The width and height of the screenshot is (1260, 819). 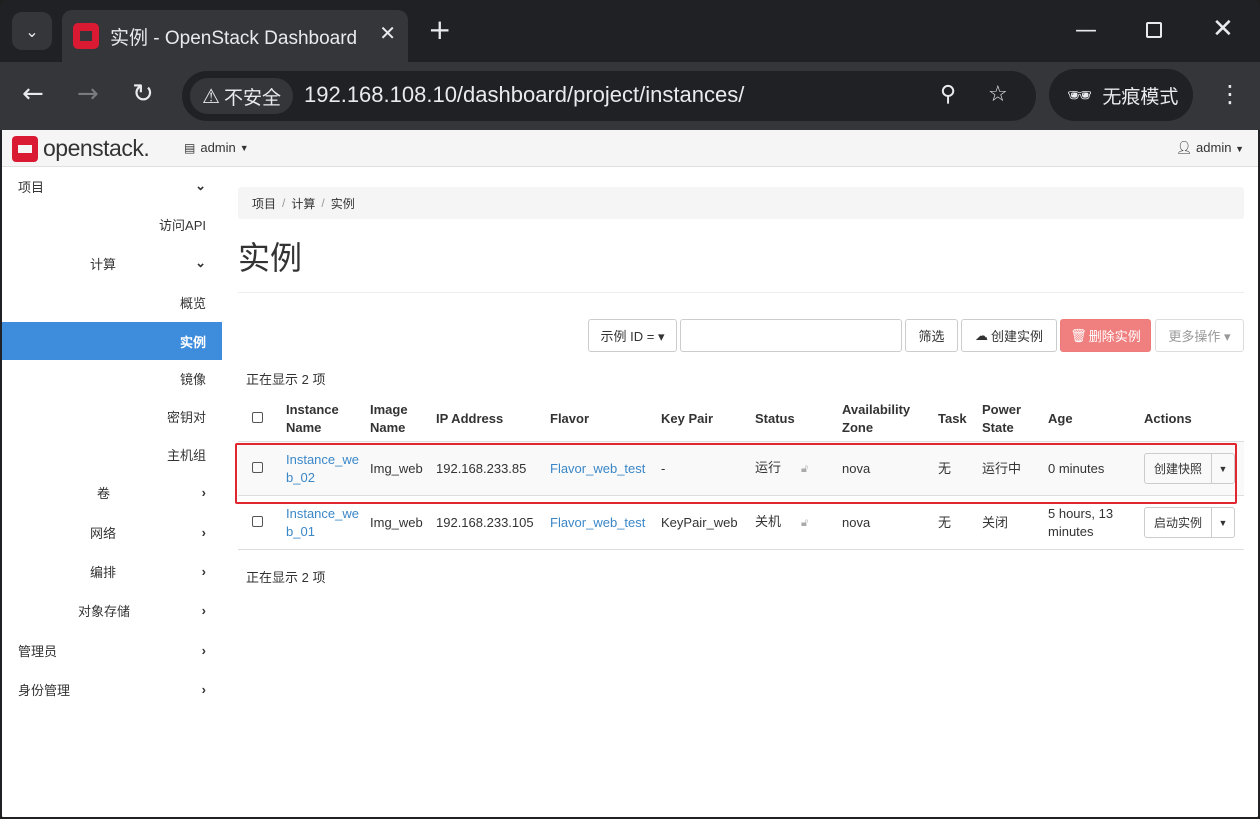 I want to click on back-icon: ←, so click(x=33, y=94).